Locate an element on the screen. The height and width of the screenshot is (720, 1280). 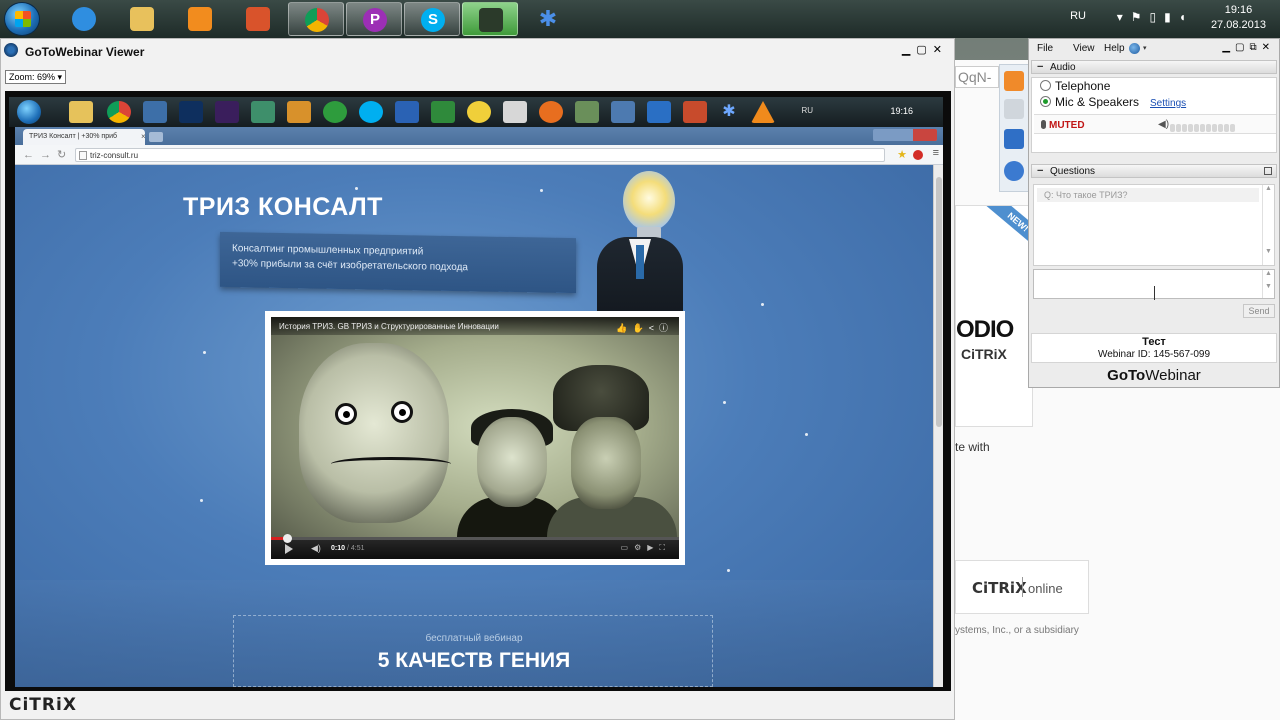
taskbar-app-snowflake: ✱ is located at coordinates (548, 19).